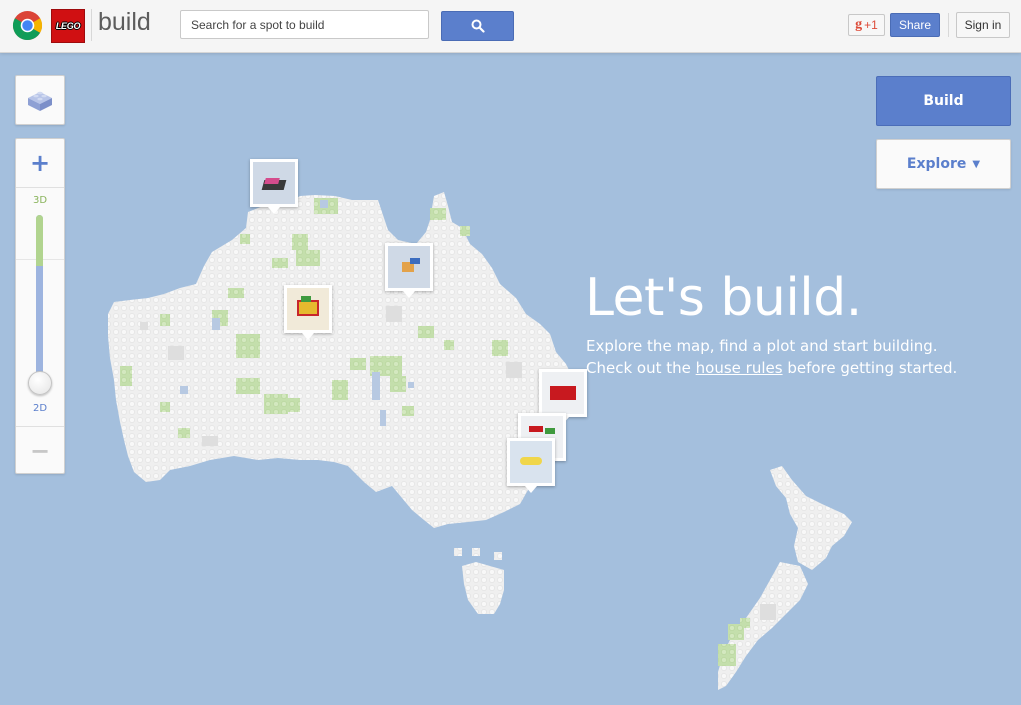 The image size is (1021, 705). Describe the element at coordinates (40, 450) in the screenshot. I see `zoom-out-button: −` at that location.